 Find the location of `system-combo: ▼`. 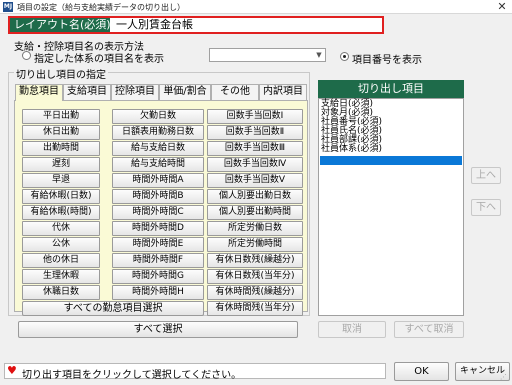

system-combo: ▼ is located at coordinates (267, 55).